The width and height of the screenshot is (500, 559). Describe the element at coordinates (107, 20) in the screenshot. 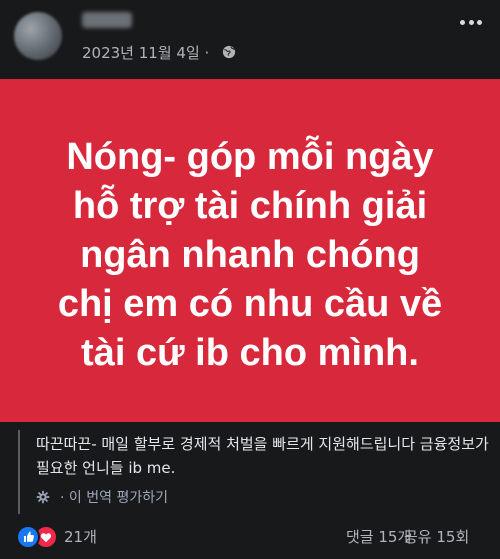

I see `author-name` at that location.